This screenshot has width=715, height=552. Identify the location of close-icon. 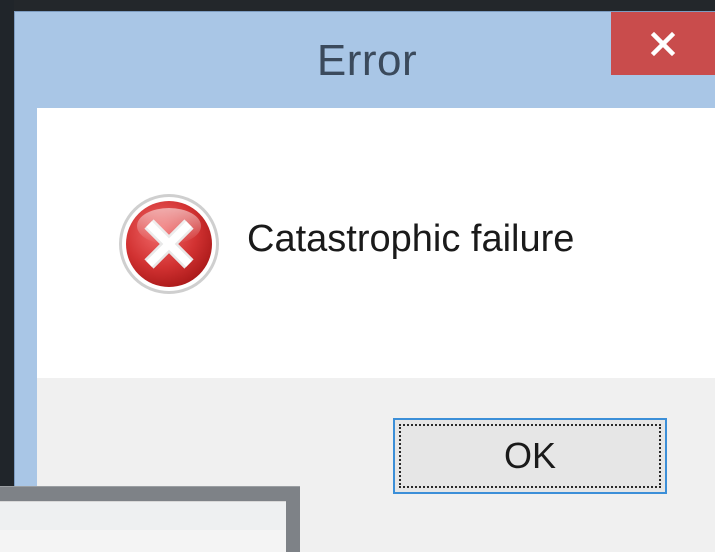
(663, 44).